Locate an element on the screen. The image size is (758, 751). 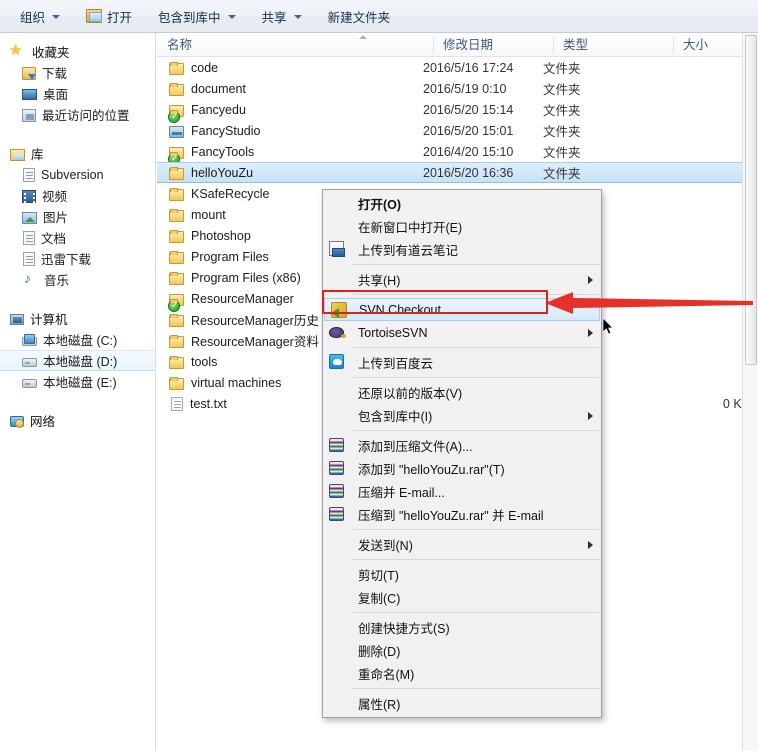
file-type-cell: 文件夹 is located at coordinates (562, 174).